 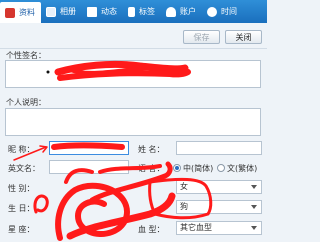 I want to click on signature-field, so click(x=133, y=74).